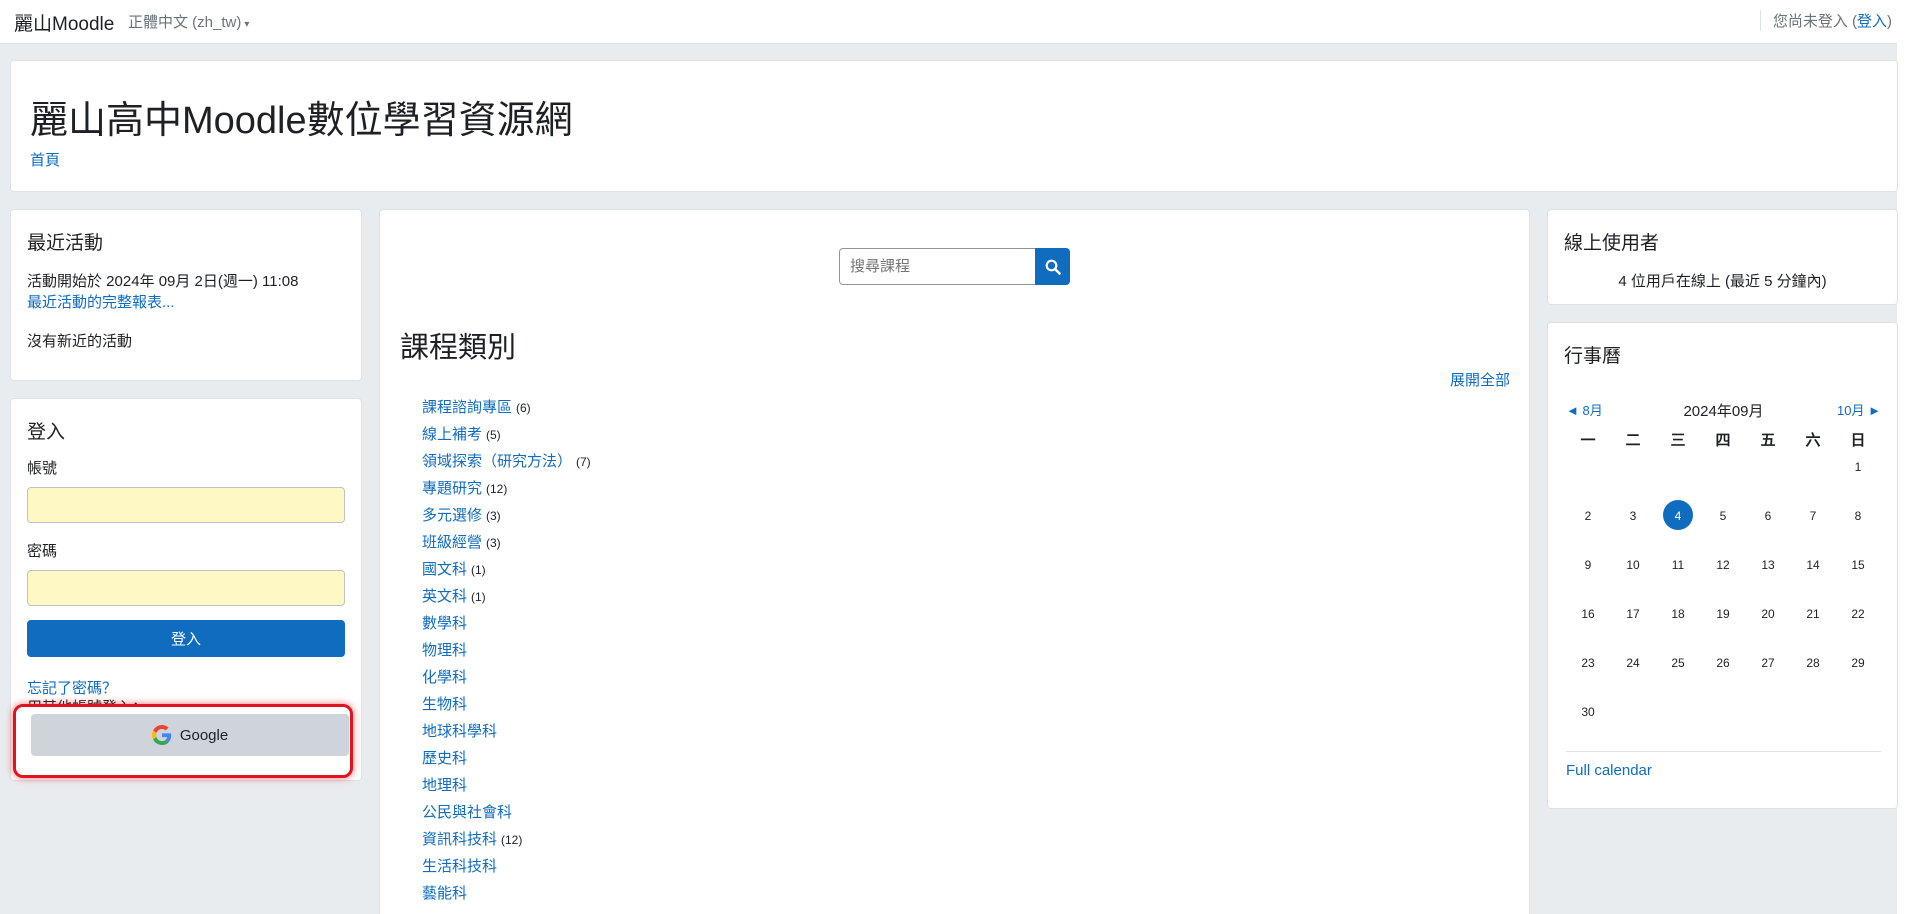 The height and width of the screenshot is (914, 1911). I want to click on page-scrollbar, so click(1904, 457).